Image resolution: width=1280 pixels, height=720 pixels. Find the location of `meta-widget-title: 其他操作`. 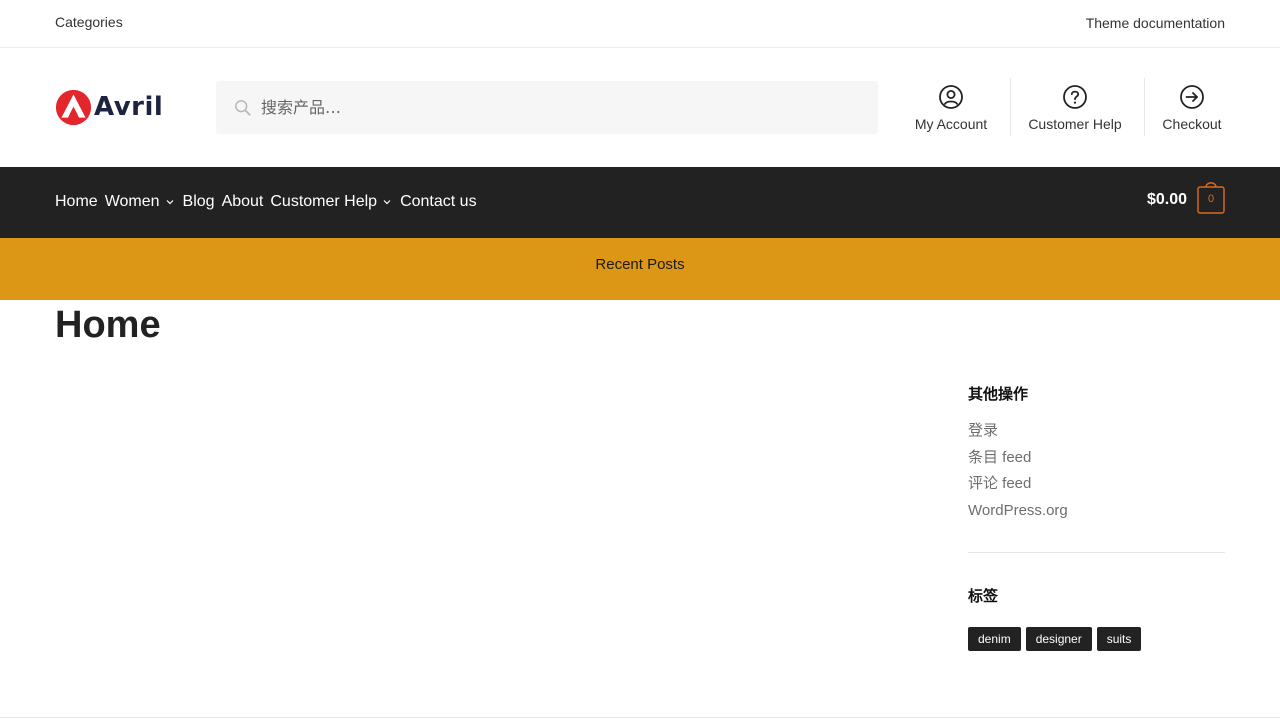

meta-widget-title: 其他操作 is located at coordinates (998, 394).